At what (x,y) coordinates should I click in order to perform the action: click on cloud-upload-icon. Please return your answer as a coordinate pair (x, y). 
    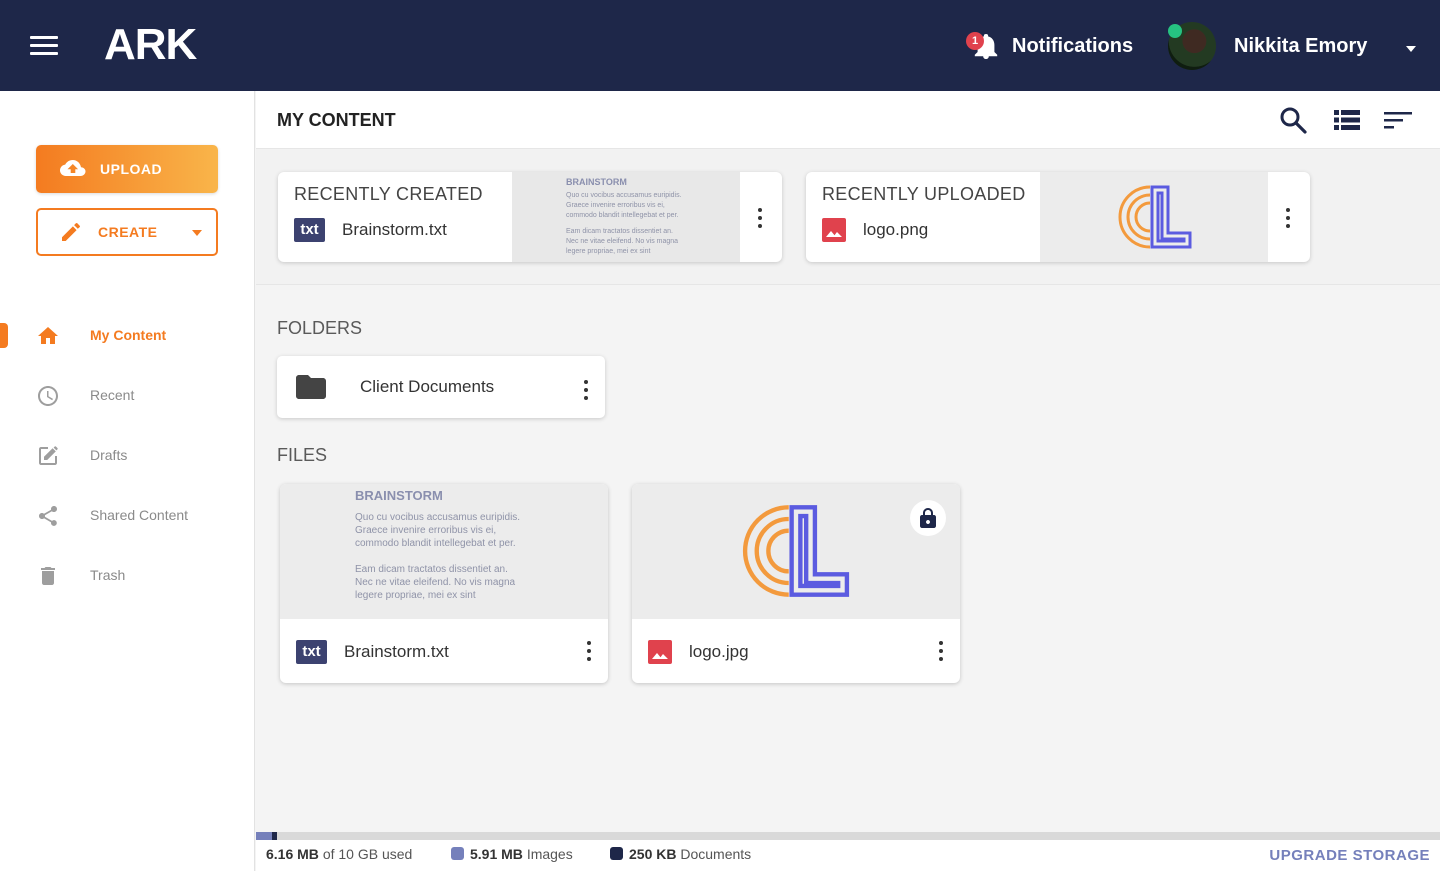
    Looking at the image, I should click on (73, 168).